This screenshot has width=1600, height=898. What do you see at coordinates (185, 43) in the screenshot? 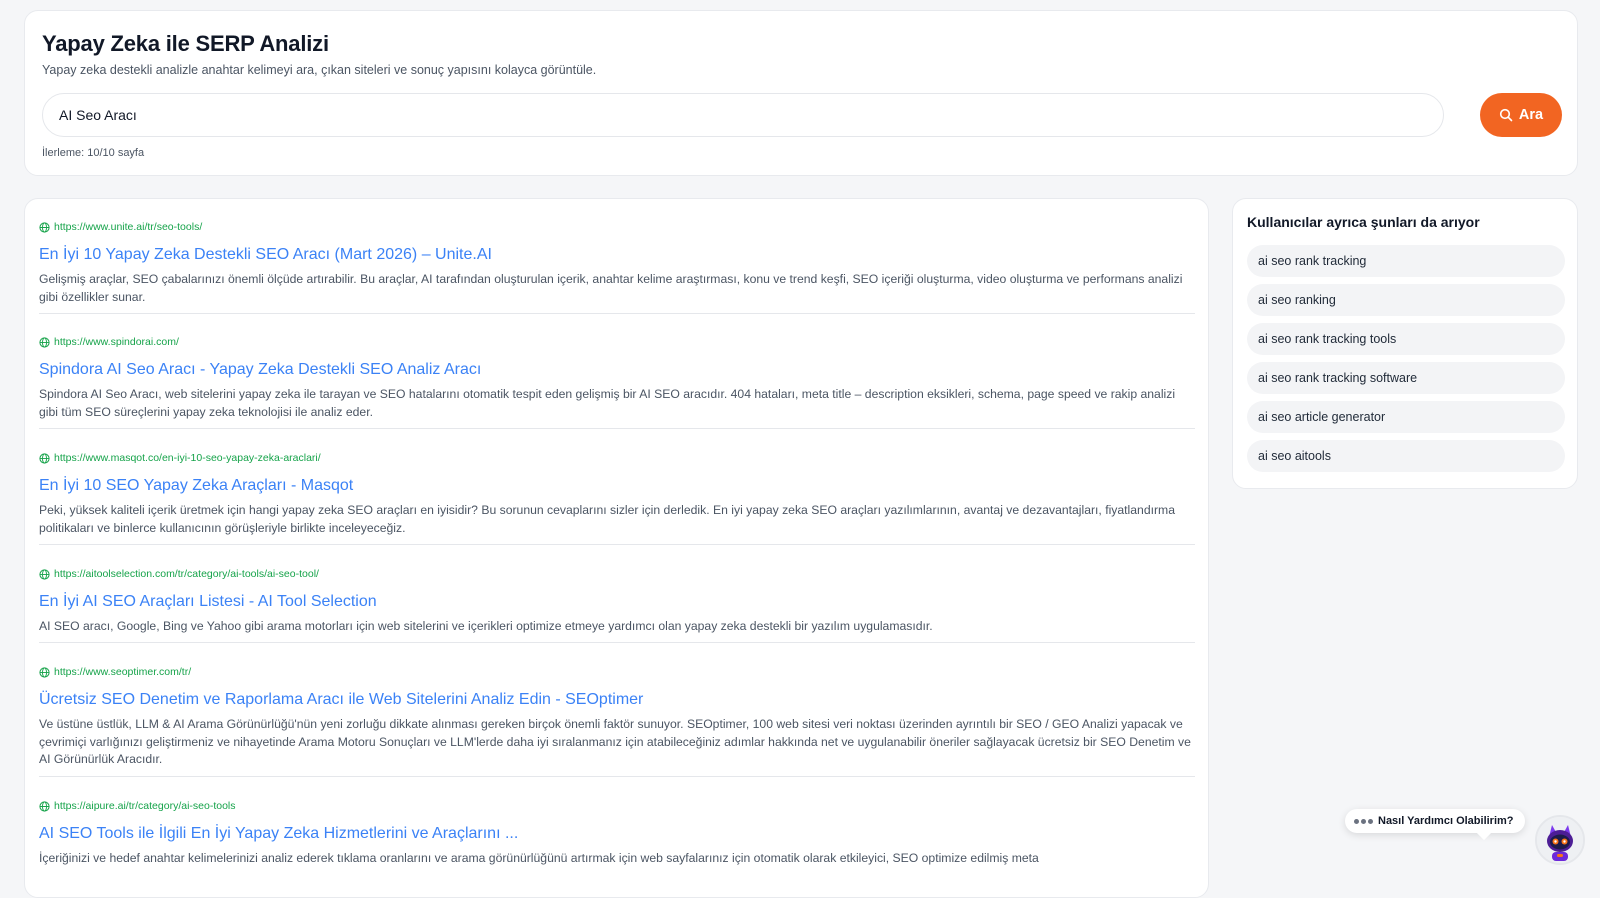
I see `page-title: Yapay Zeka ile SERP Analizi` at bounding box center [185, 43].